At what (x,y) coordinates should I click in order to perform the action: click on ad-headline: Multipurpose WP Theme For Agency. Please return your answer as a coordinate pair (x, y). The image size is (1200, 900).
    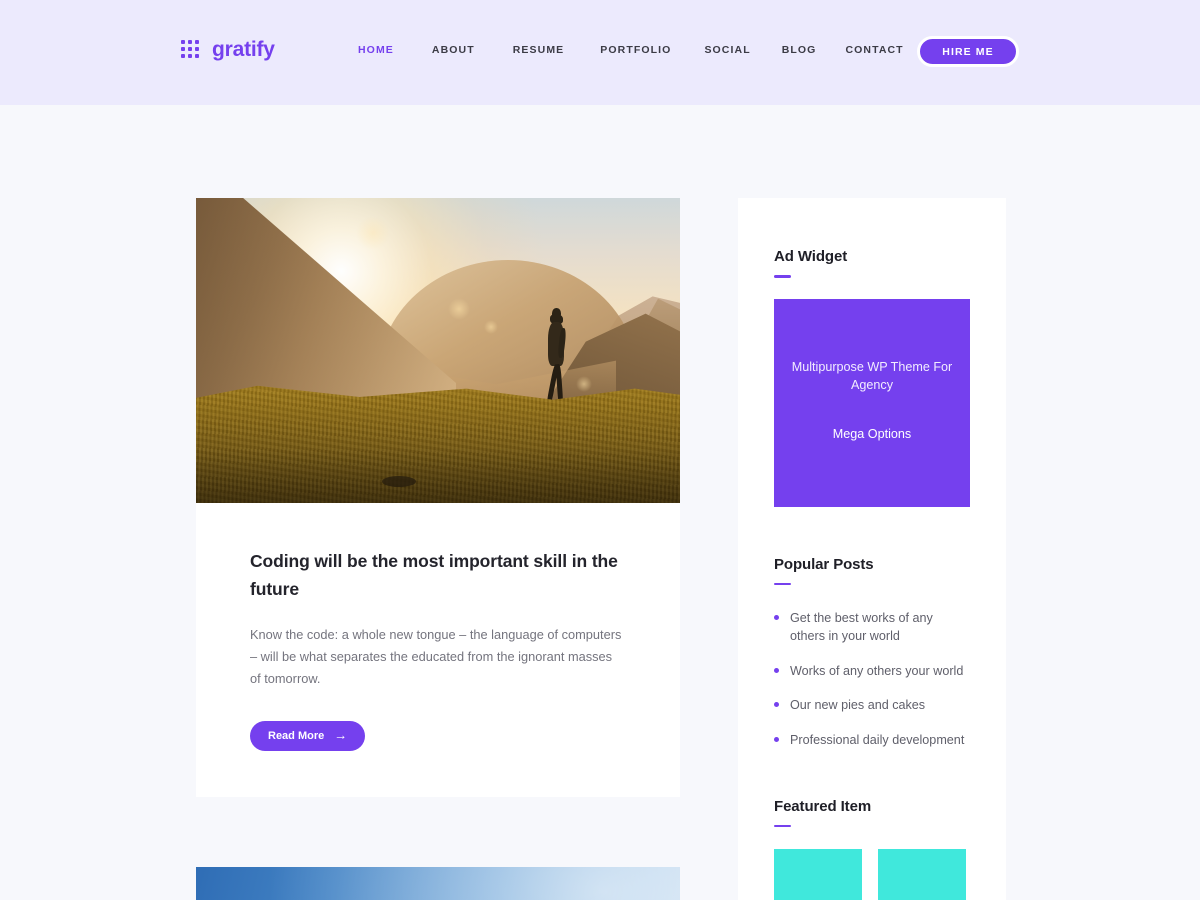
    Looking at the image, I should click on (872, 376).